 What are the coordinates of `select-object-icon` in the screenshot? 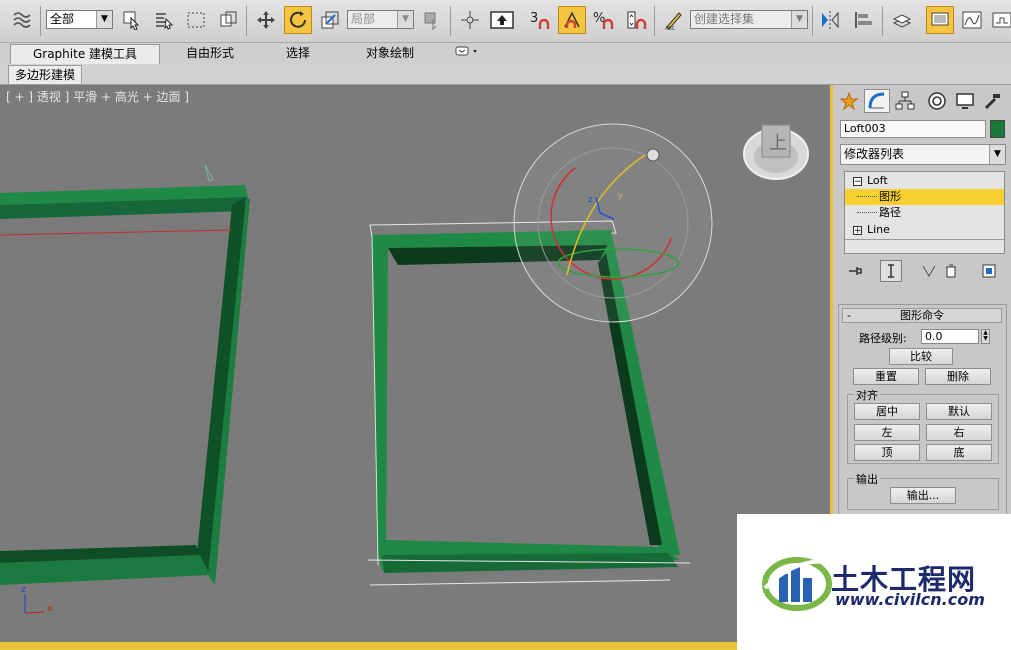 It's located at (132, 20).